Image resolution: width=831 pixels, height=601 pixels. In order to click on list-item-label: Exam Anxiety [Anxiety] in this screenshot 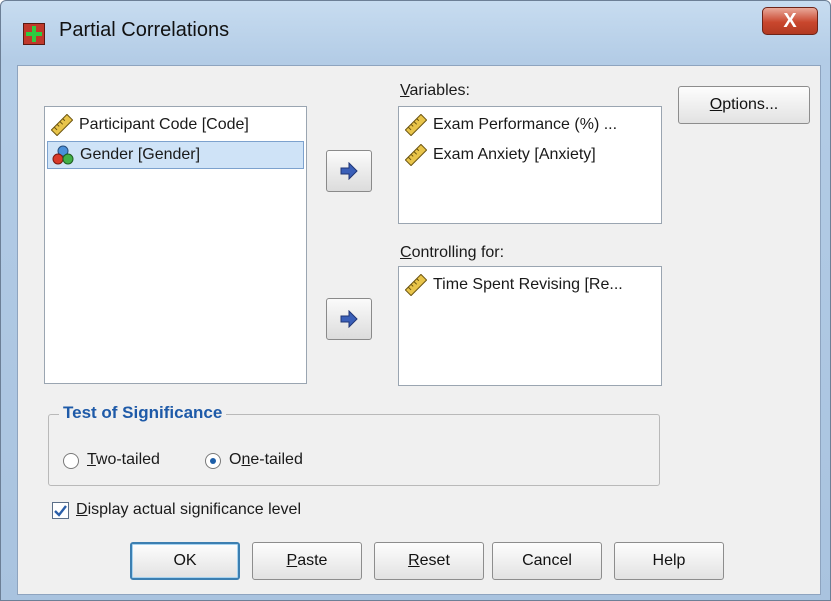, I will do `click(514, 154)`.